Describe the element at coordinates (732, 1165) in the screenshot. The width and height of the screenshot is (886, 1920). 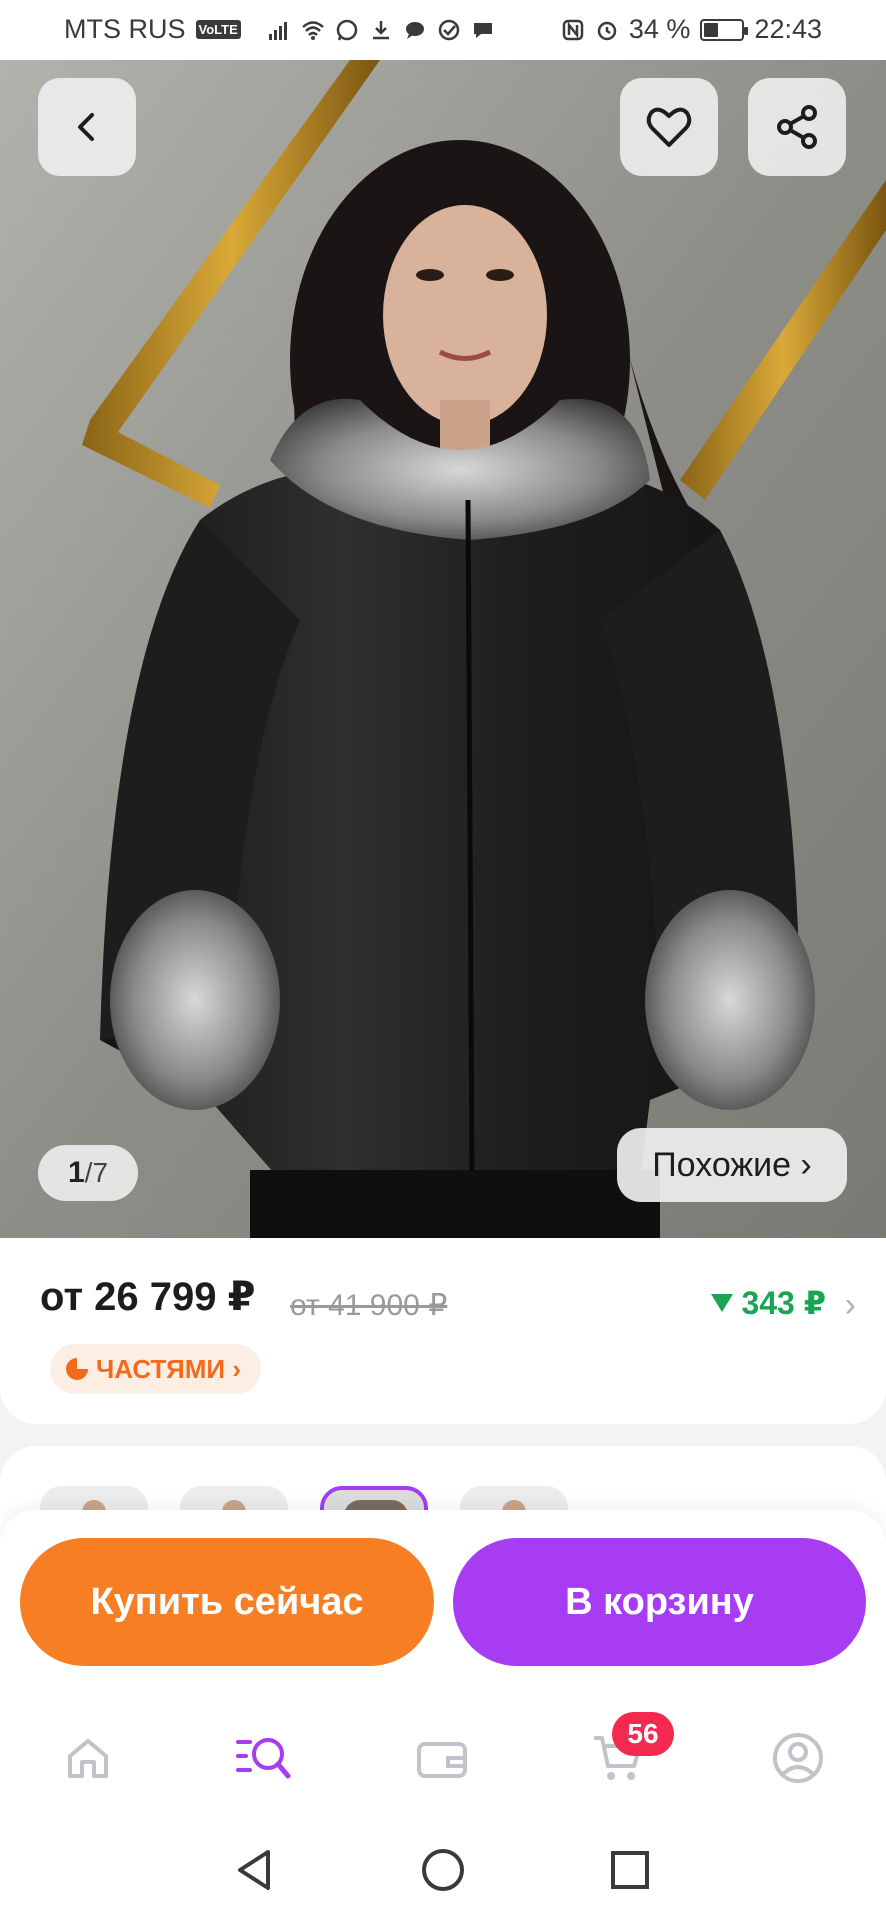
I see `similar-button: Похожие ›` at that location.